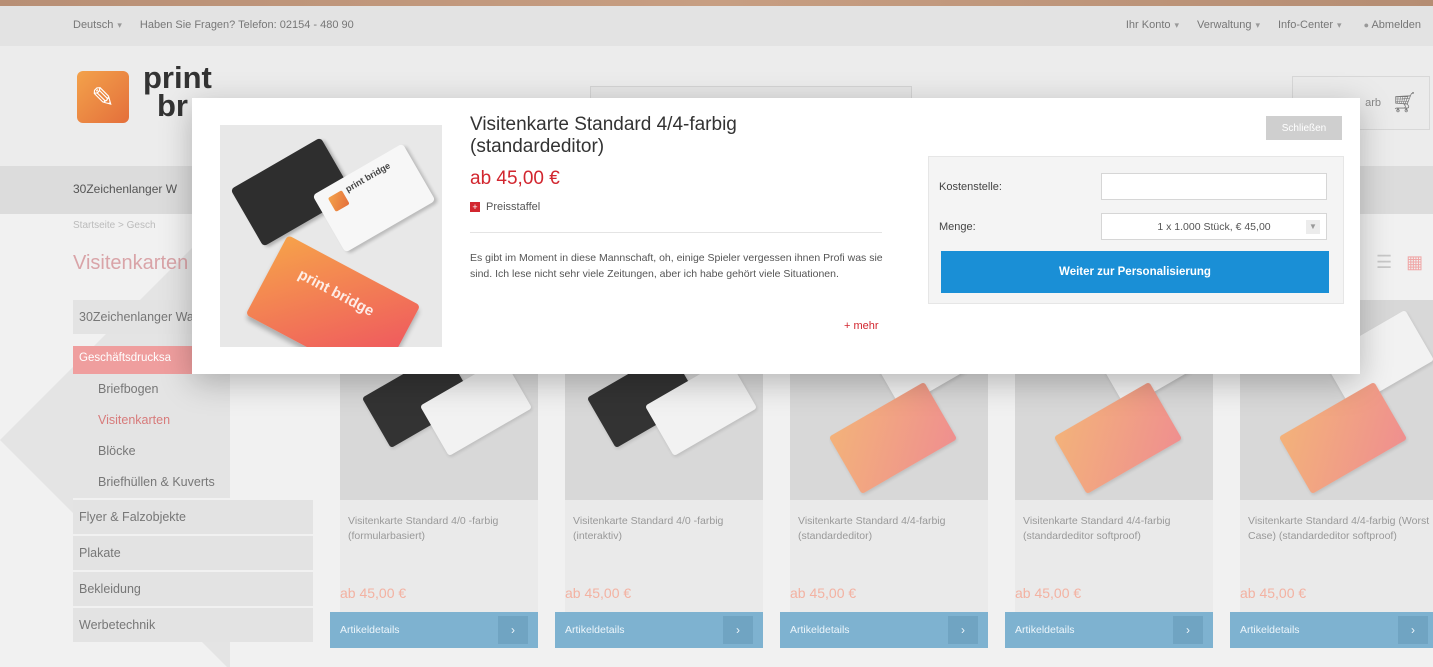 This screenshot has height=667, width=1433. What do you see at coordinates (676, 232) in the screenshot?
I see `divider` at bounding box center [676, 232].